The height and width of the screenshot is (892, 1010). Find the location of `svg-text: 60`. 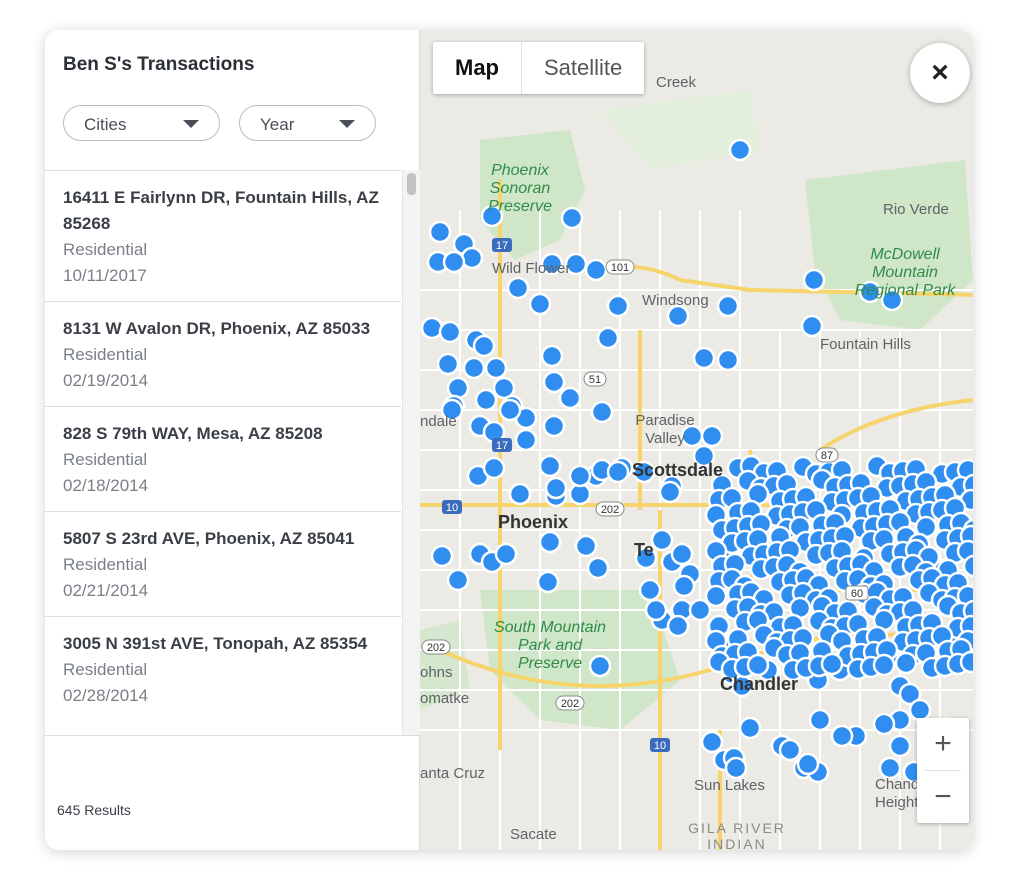

svg-text: 60 is located at coordinates (857, 594).